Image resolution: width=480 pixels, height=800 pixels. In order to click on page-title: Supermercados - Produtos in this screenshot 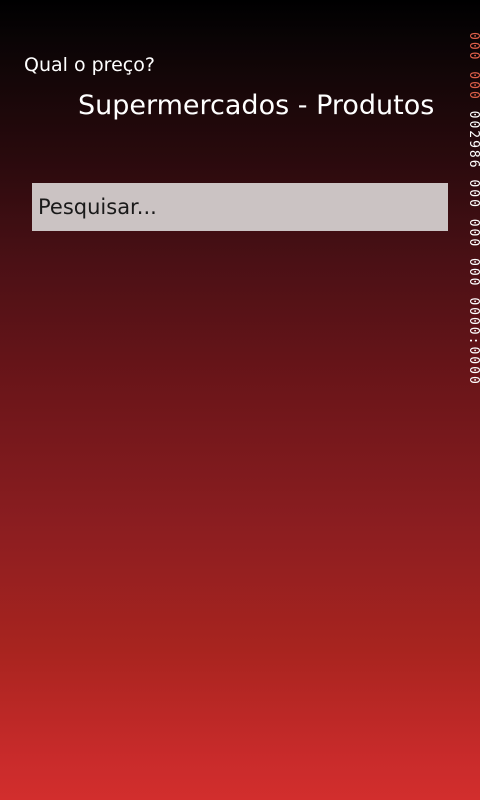, I will do `click(256, 105)`.